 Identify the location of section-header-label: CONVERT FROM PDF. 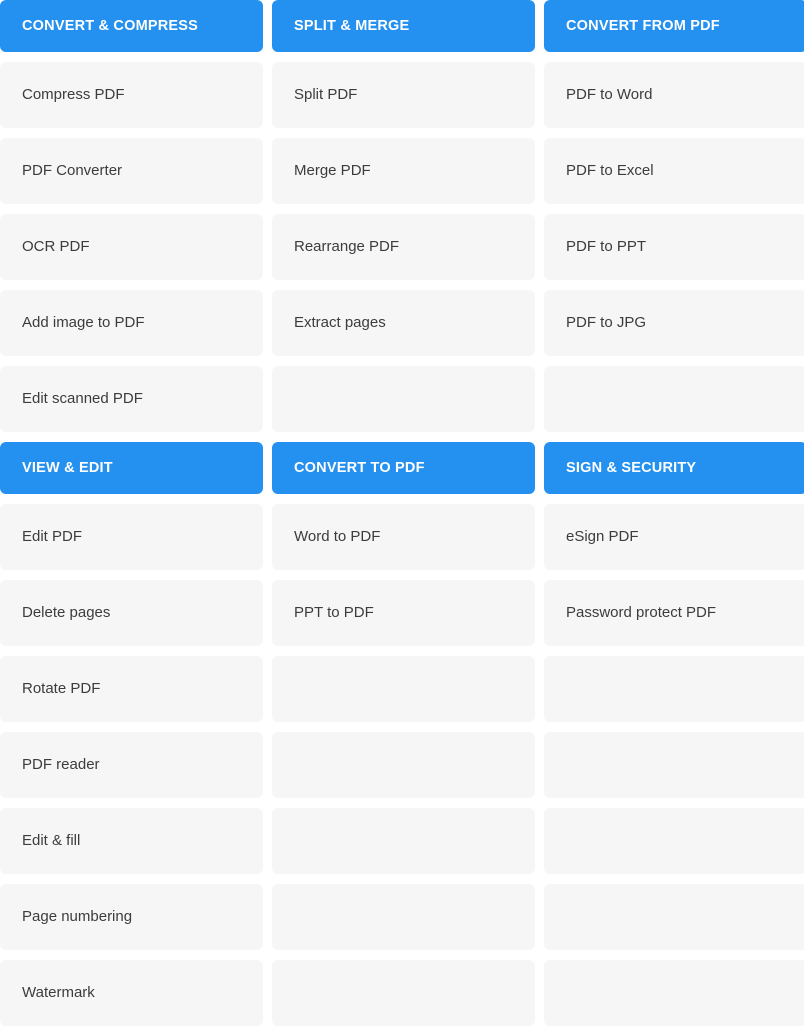
(643, 25).